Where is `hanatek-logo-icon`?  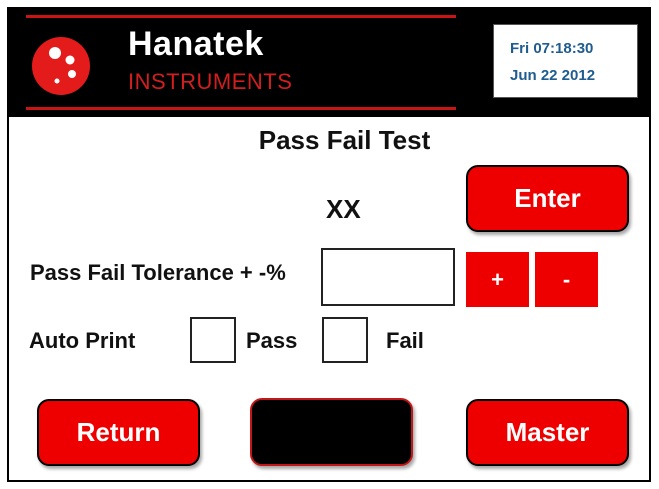
hanatek-logo-icon is located at coordinates (61, 66).